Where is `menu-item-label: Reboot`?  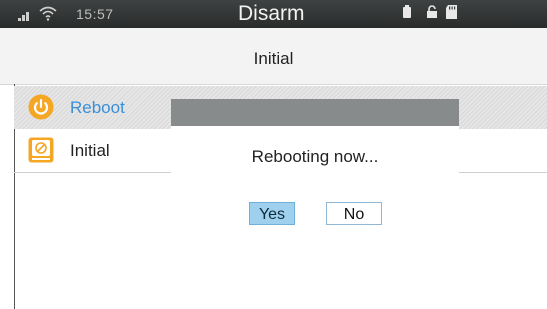 menu-item-label: Reboot is located at coordinates (97, 107).